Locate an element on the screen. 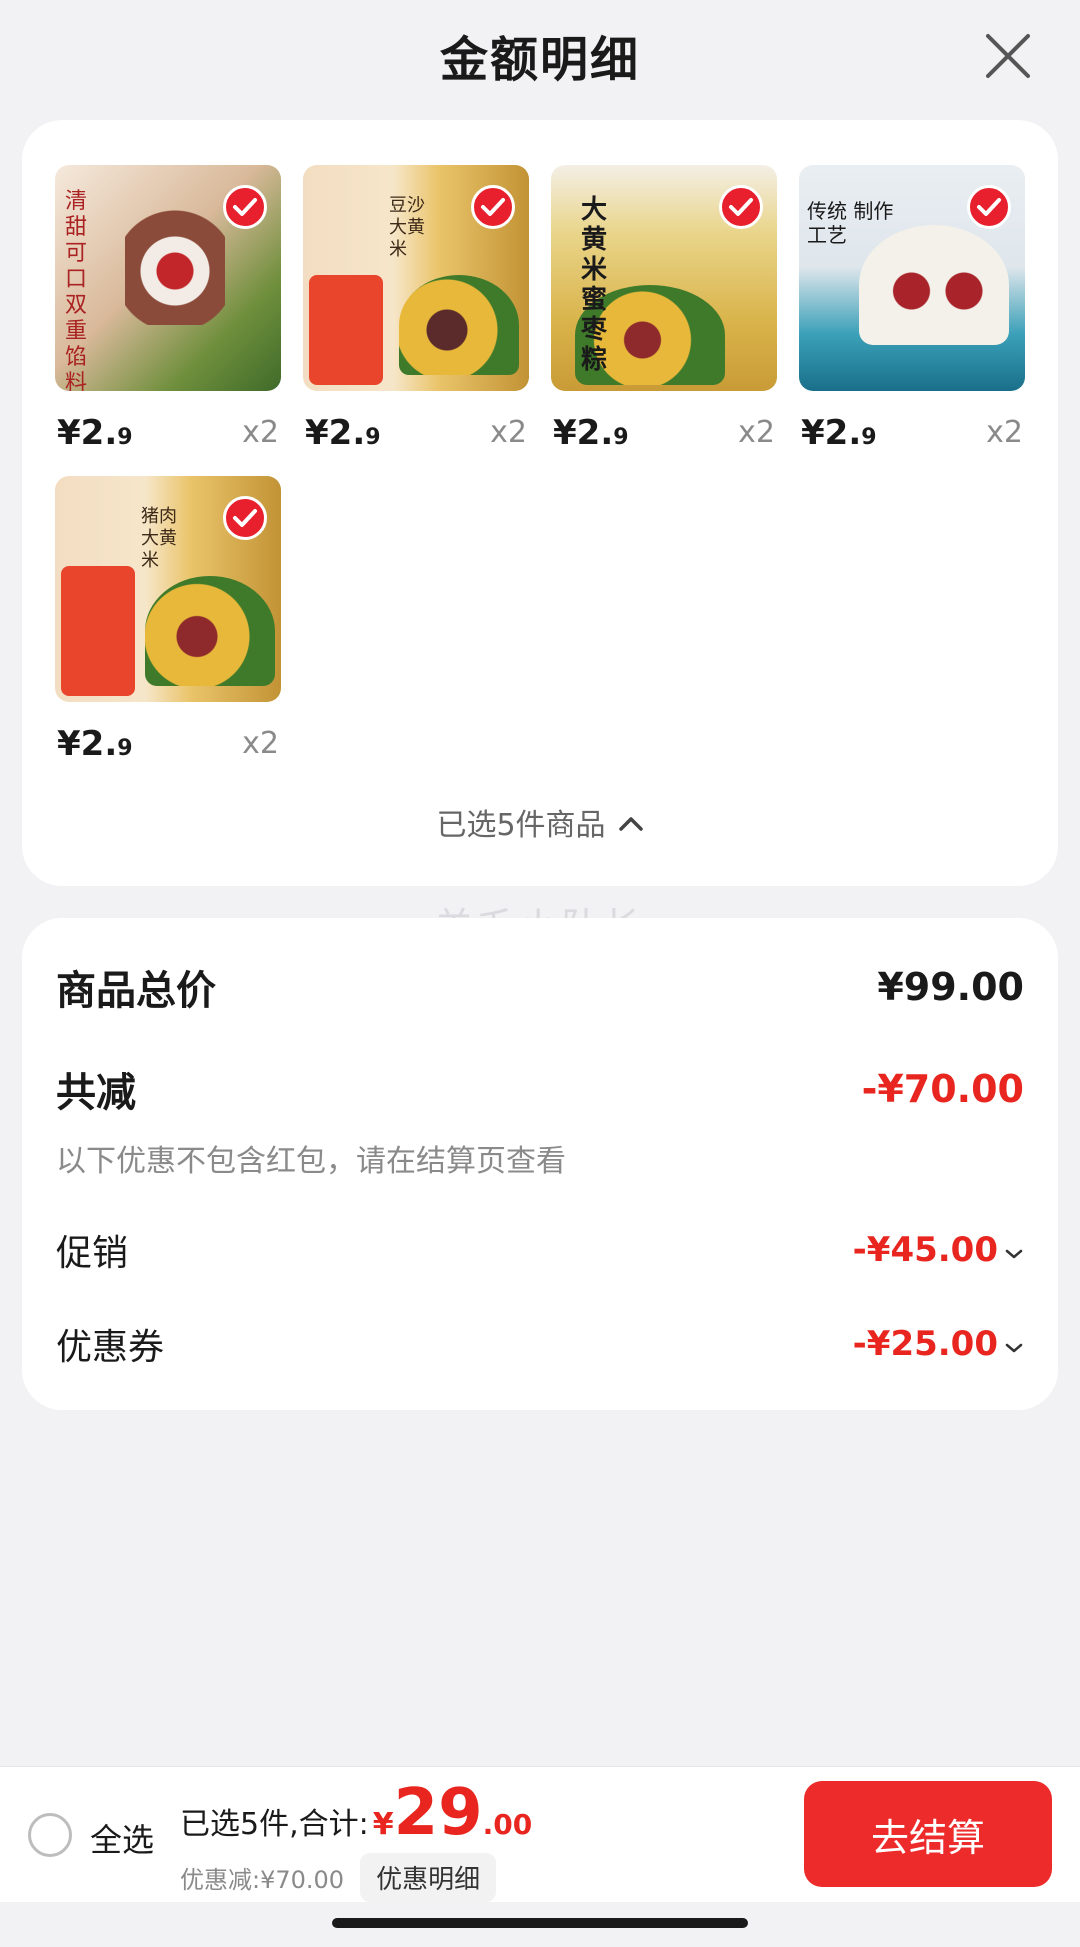 The width and height of the screenshot is (1080, 1947). modal-header: 金额明细 is located at coordinates (540, 55).